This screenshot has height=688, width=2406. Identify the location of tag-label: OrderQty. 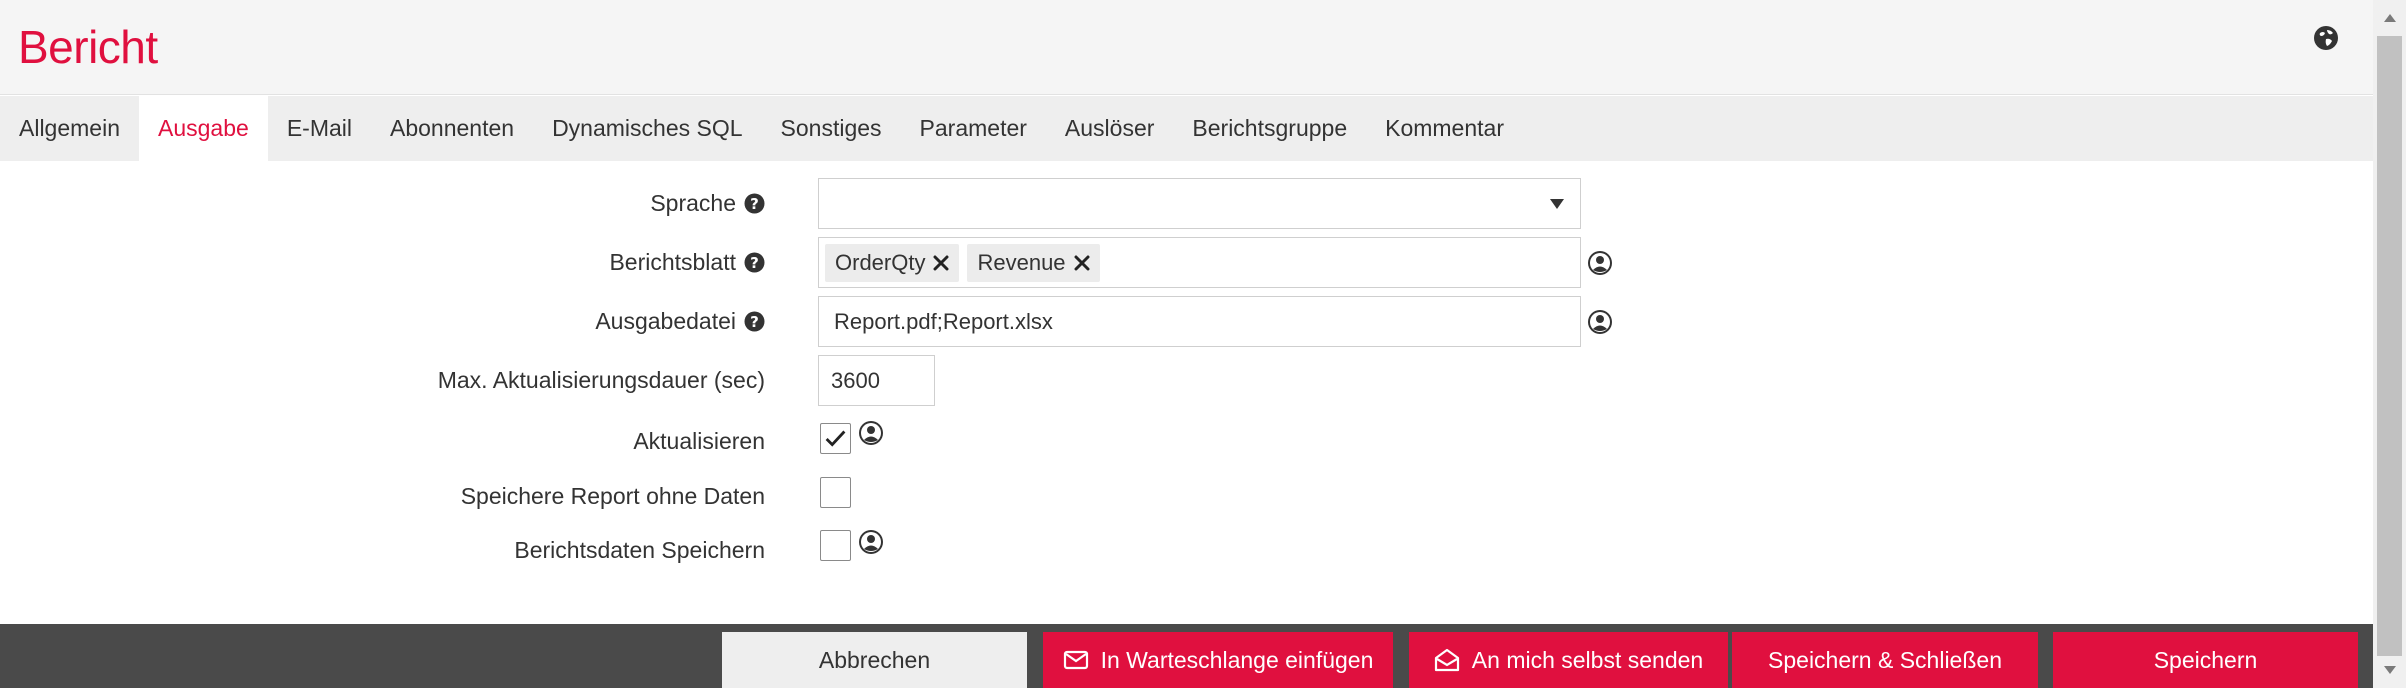
(880, 262).